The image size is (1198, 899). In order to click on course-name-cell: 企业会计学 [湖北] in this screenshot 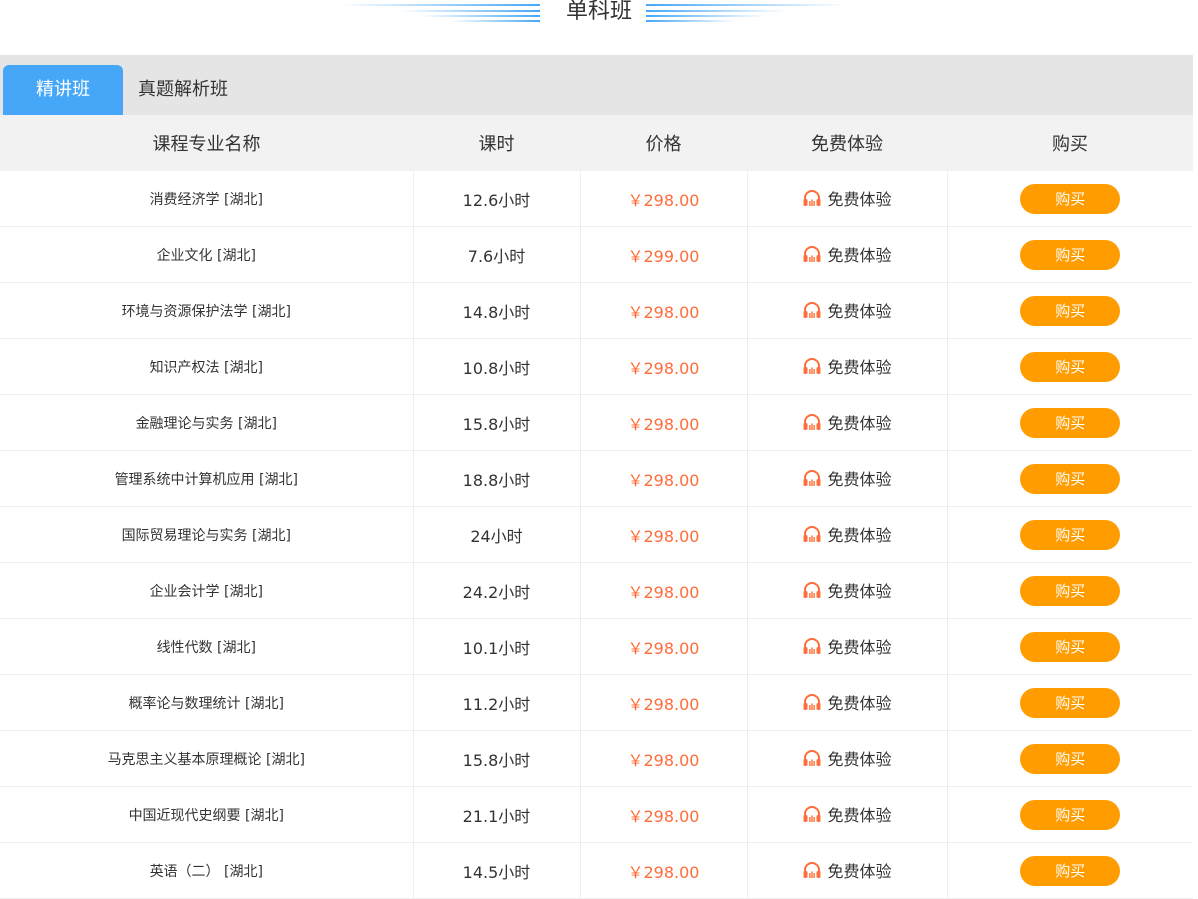, I will do `click(206, 590)`.